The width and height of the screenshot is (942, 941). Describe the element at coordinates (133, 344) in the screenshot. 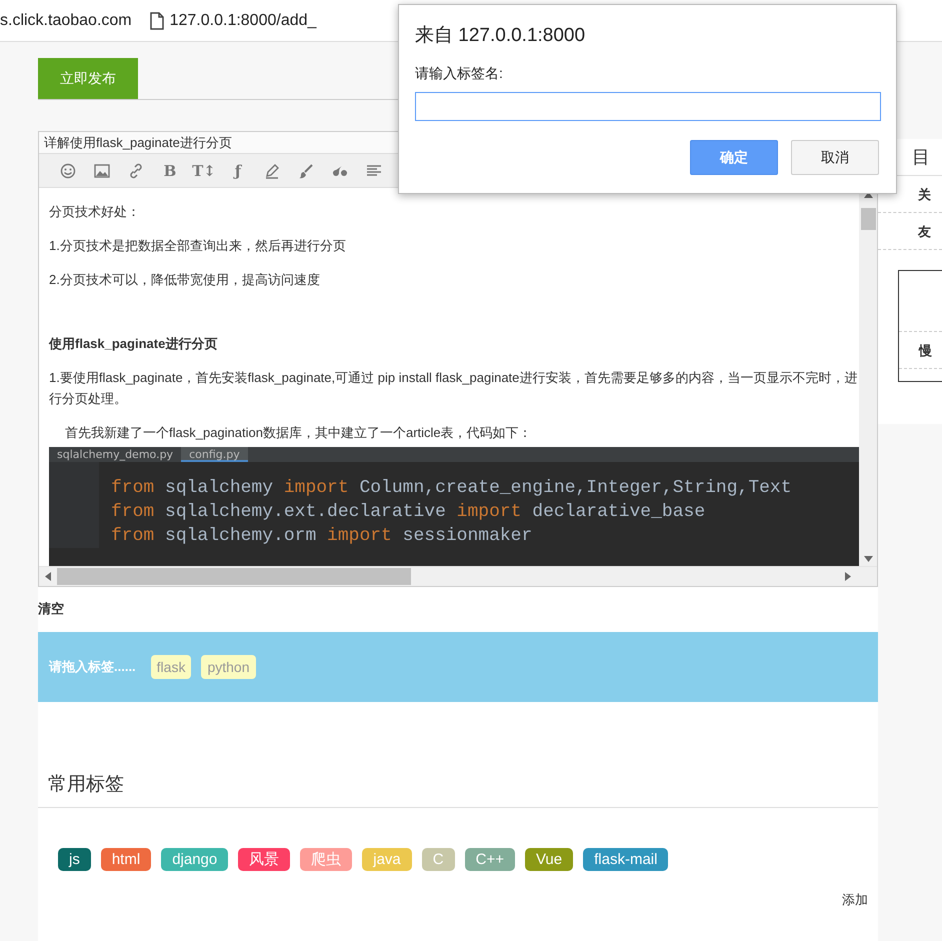

I see `section-heading: 使用flask_paginate进行分页` at that location.